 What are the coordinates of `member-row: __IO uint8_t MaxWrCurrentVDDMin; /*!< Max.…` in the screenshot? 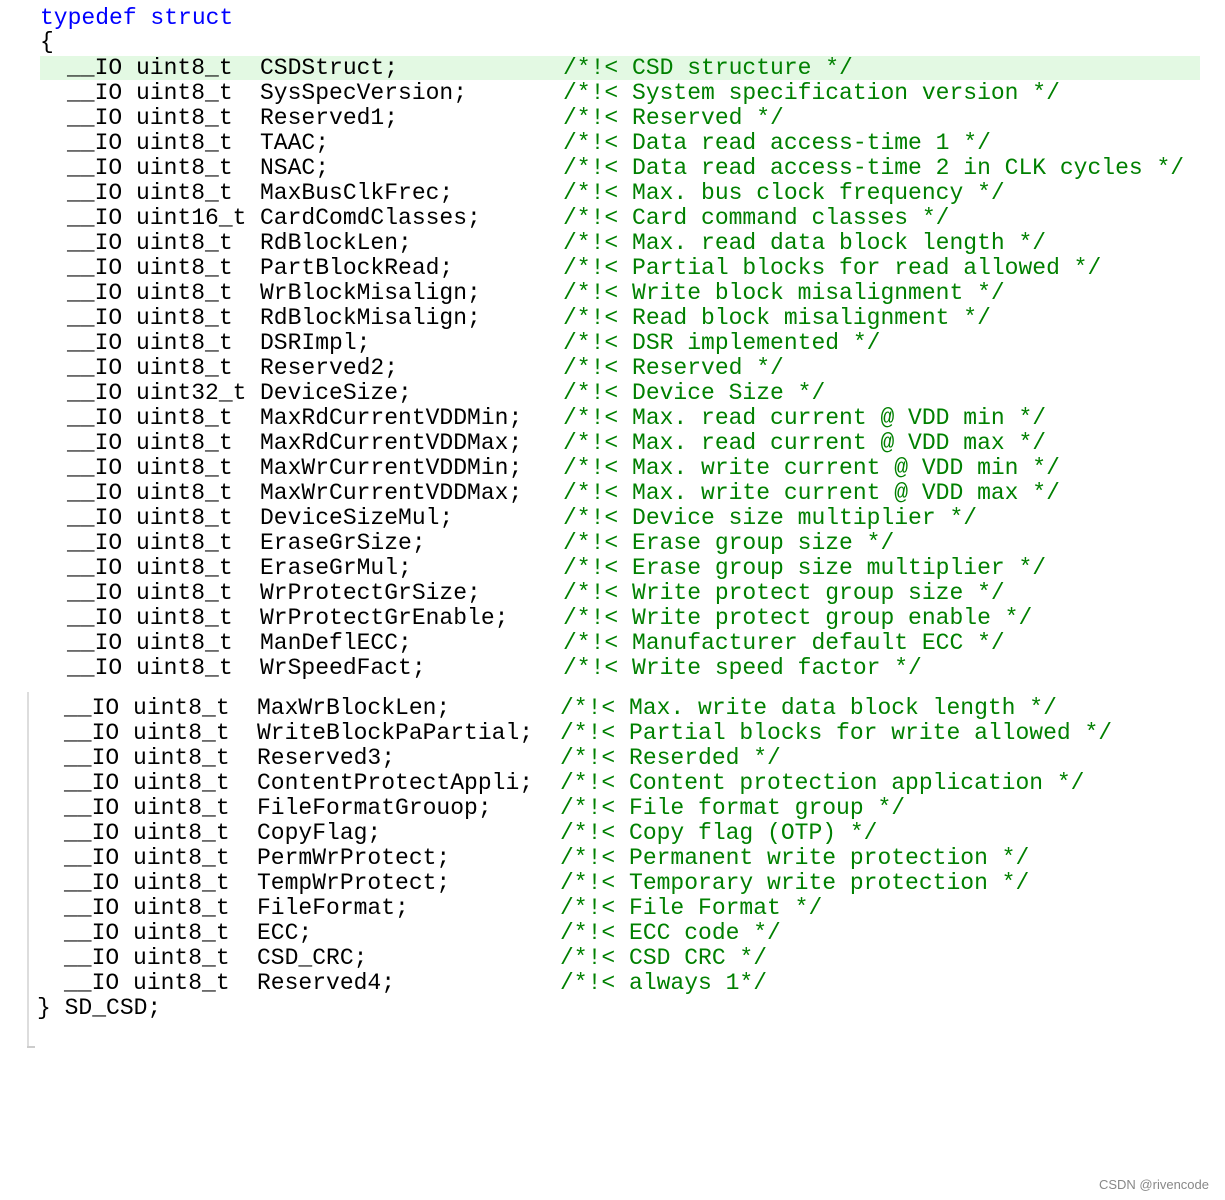 It's located at (612, 468).